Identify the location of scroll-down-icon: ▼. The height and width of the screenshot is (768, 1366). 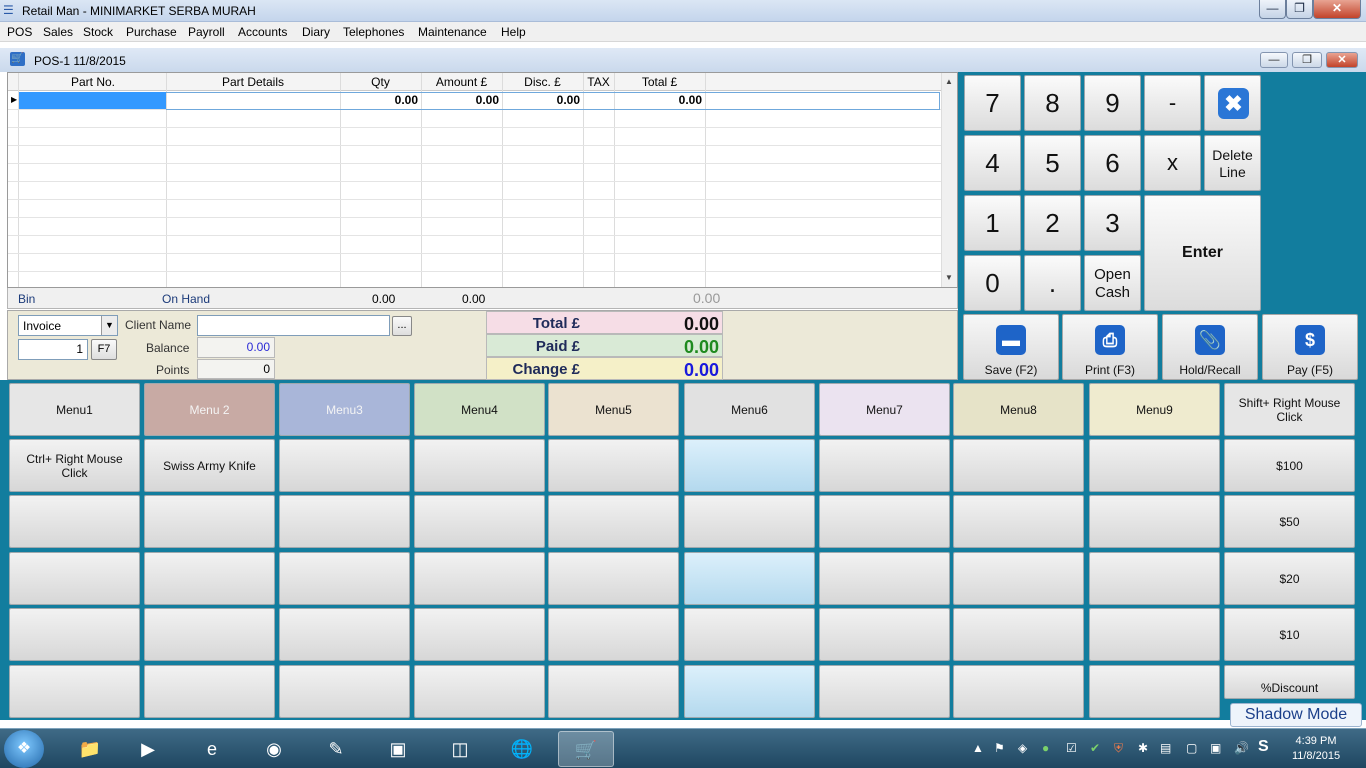
(949, 277).